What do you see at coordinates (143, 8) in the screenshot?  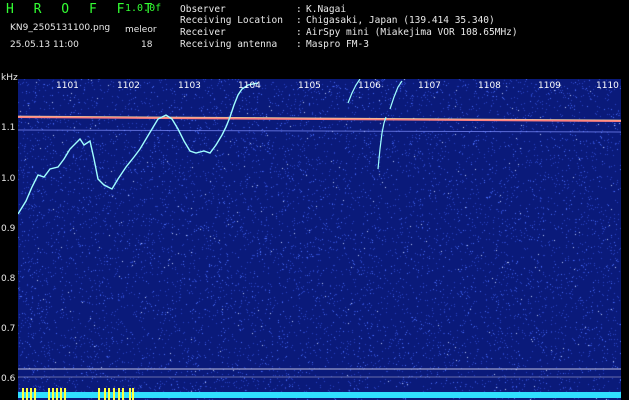 I see `app-version: 1.0.0f` at bounding box center [143, 8].